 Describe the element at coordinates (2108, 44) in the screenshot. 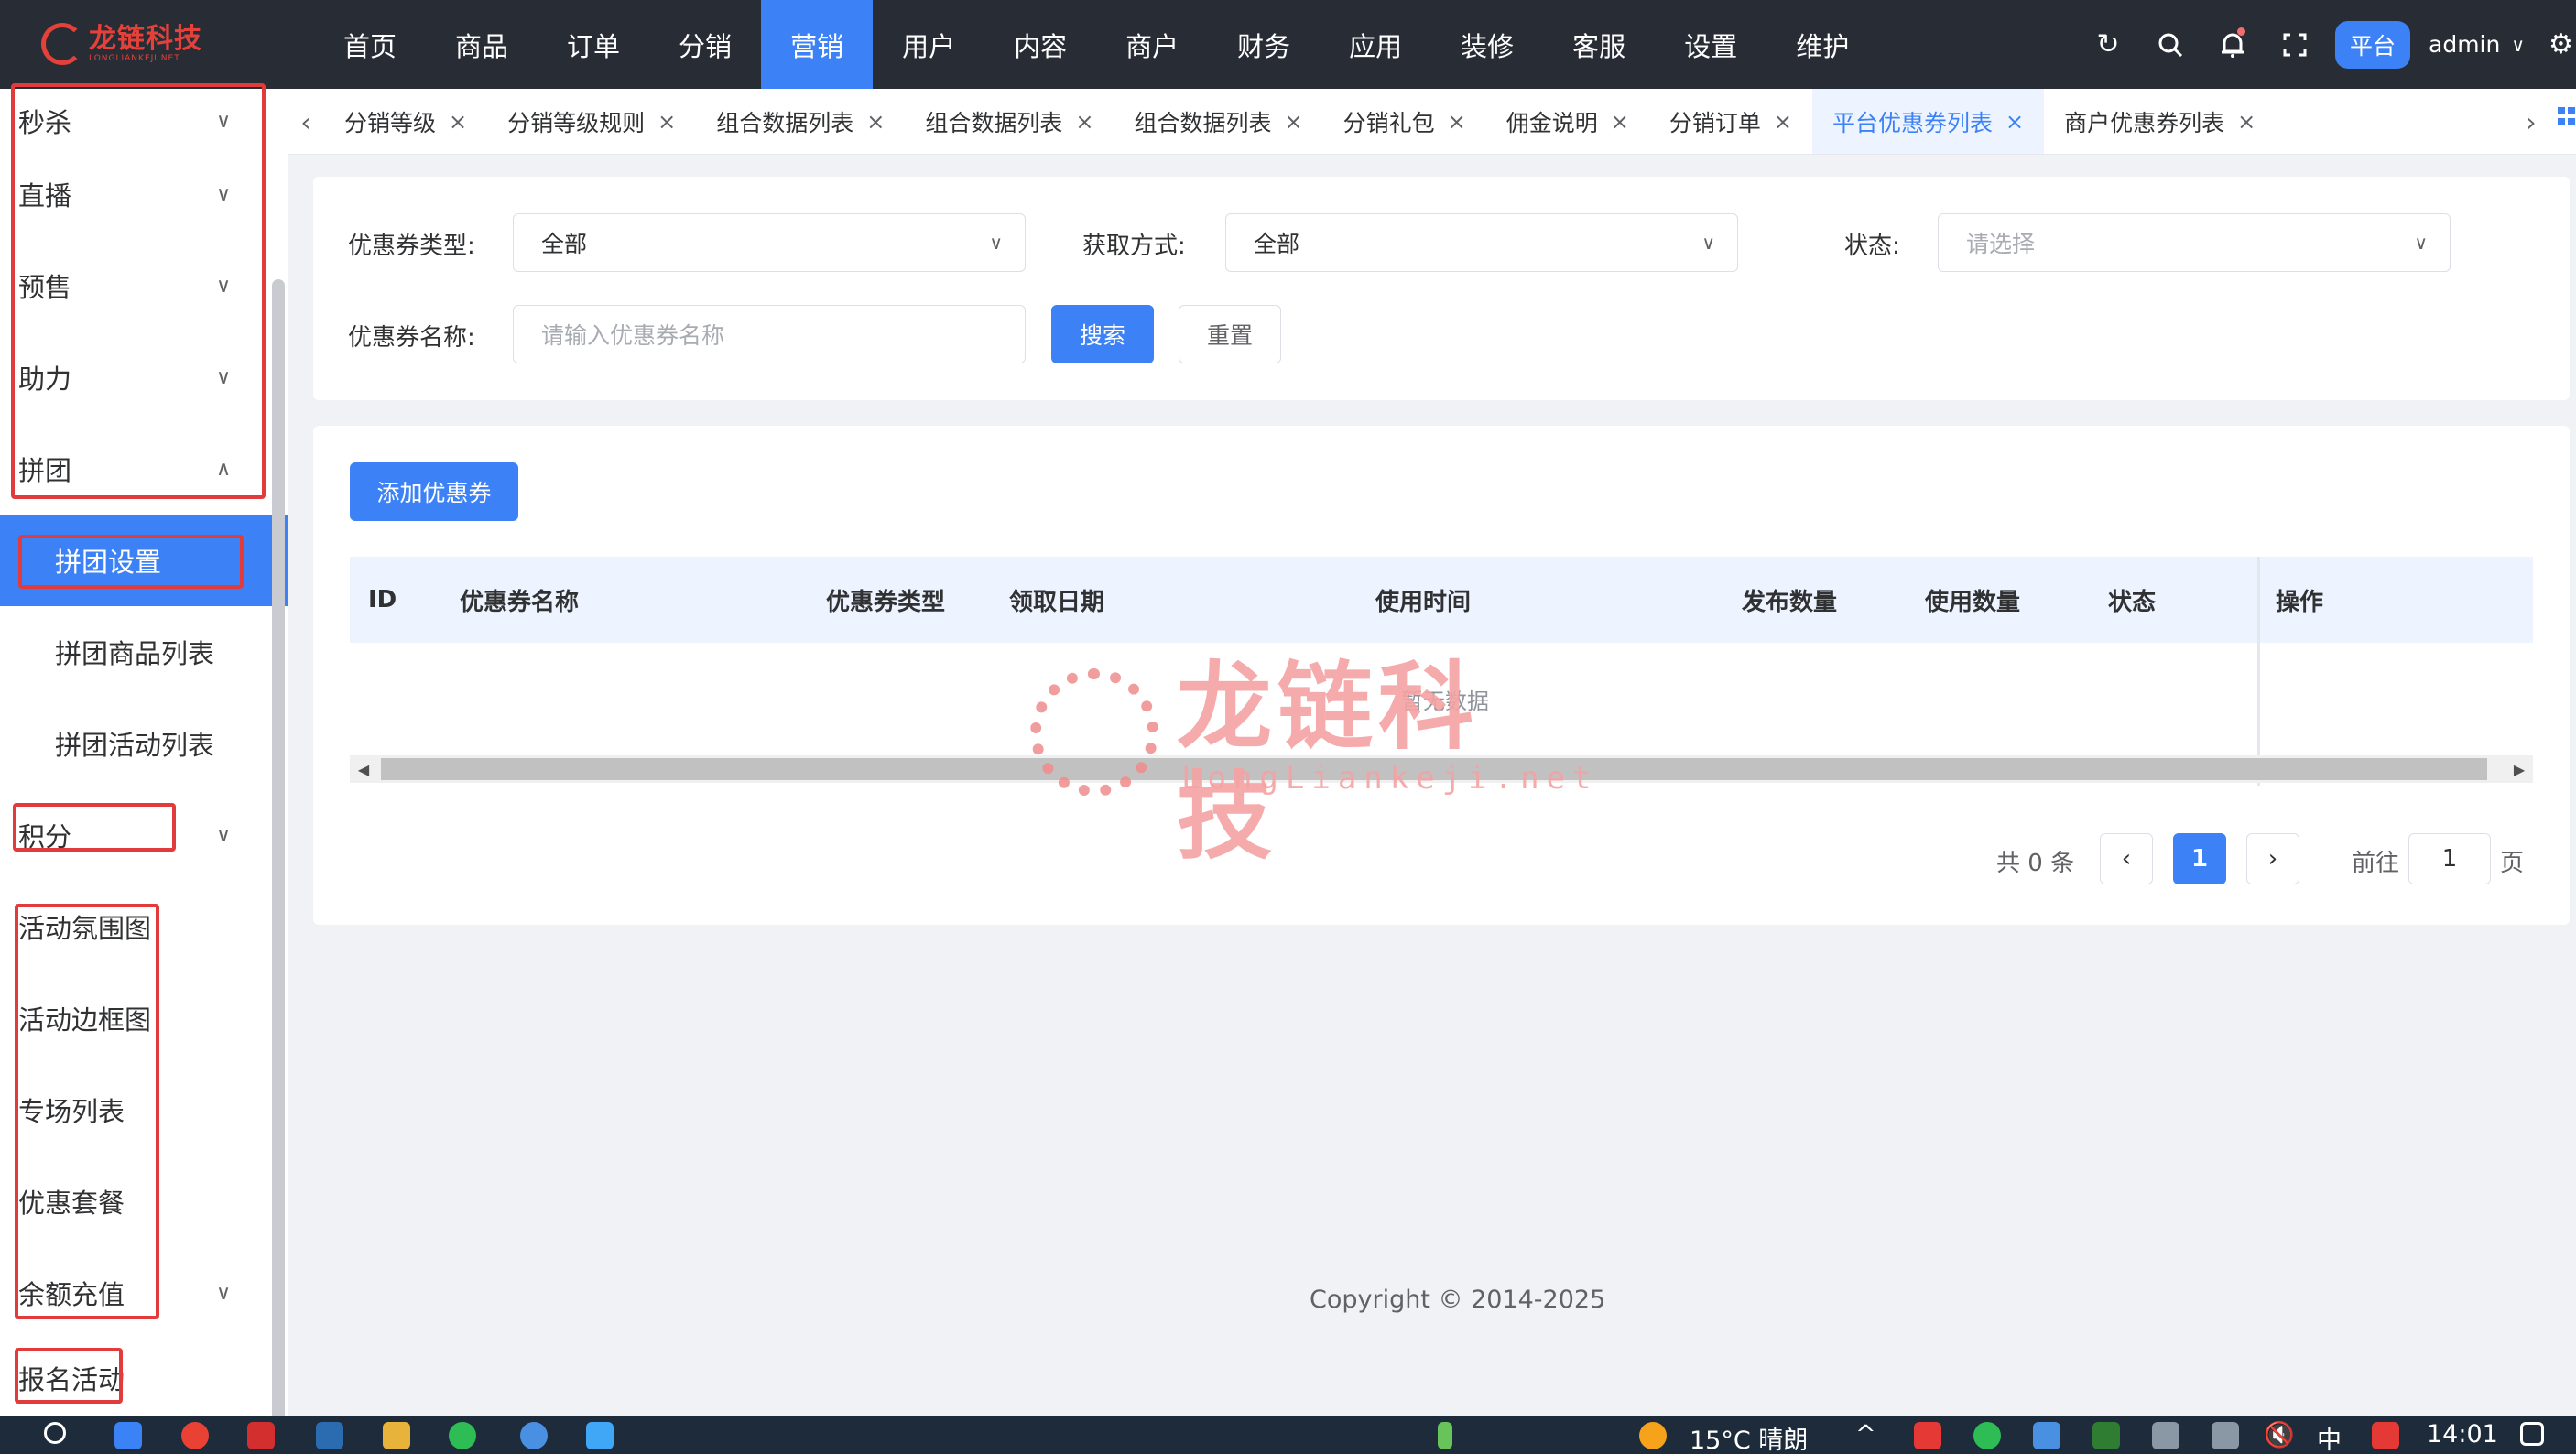

I see `refresh-icon: ↻` at that location.